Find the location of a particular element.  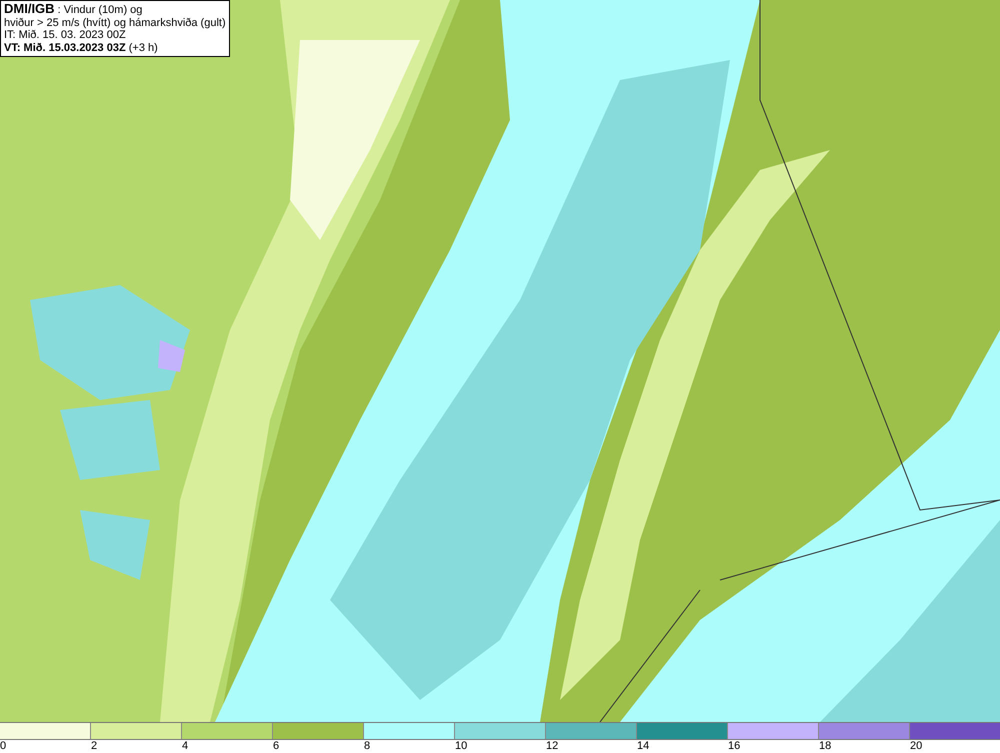

legend-label: 4 is located at coordinates (185, 746).